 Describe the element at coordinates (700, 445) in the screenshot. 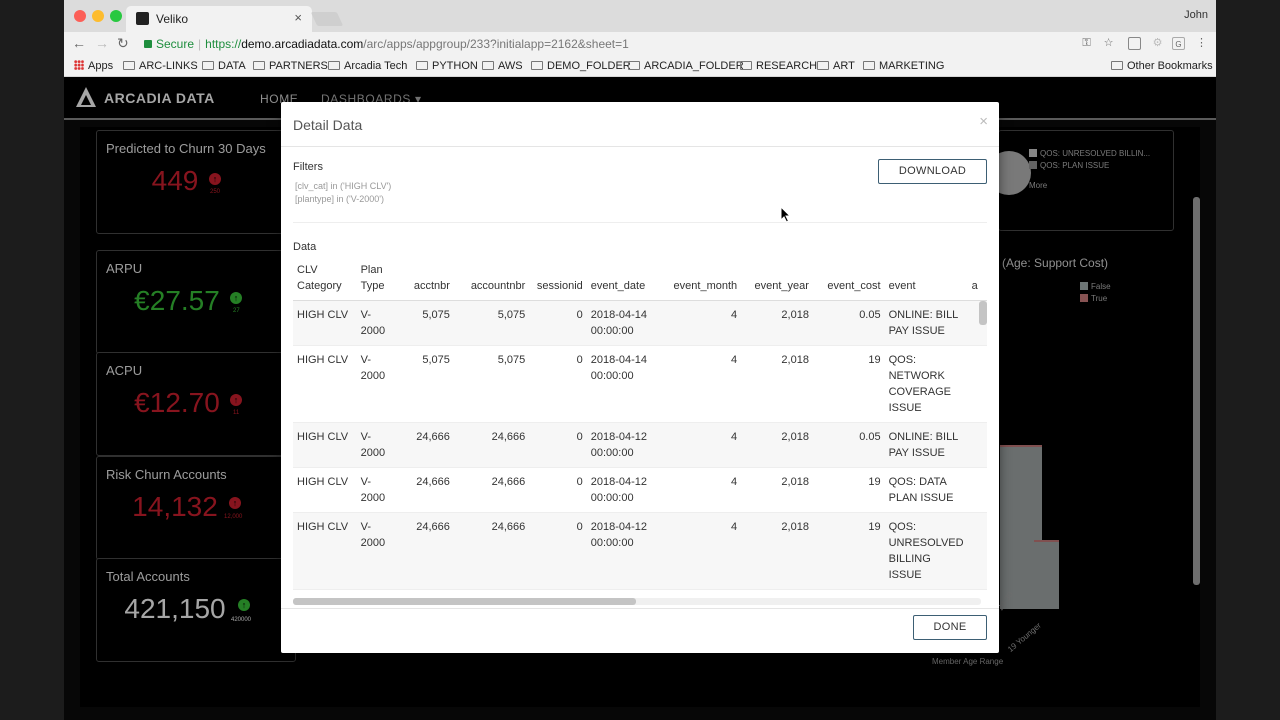

I see `table-cell: 4` at that location.